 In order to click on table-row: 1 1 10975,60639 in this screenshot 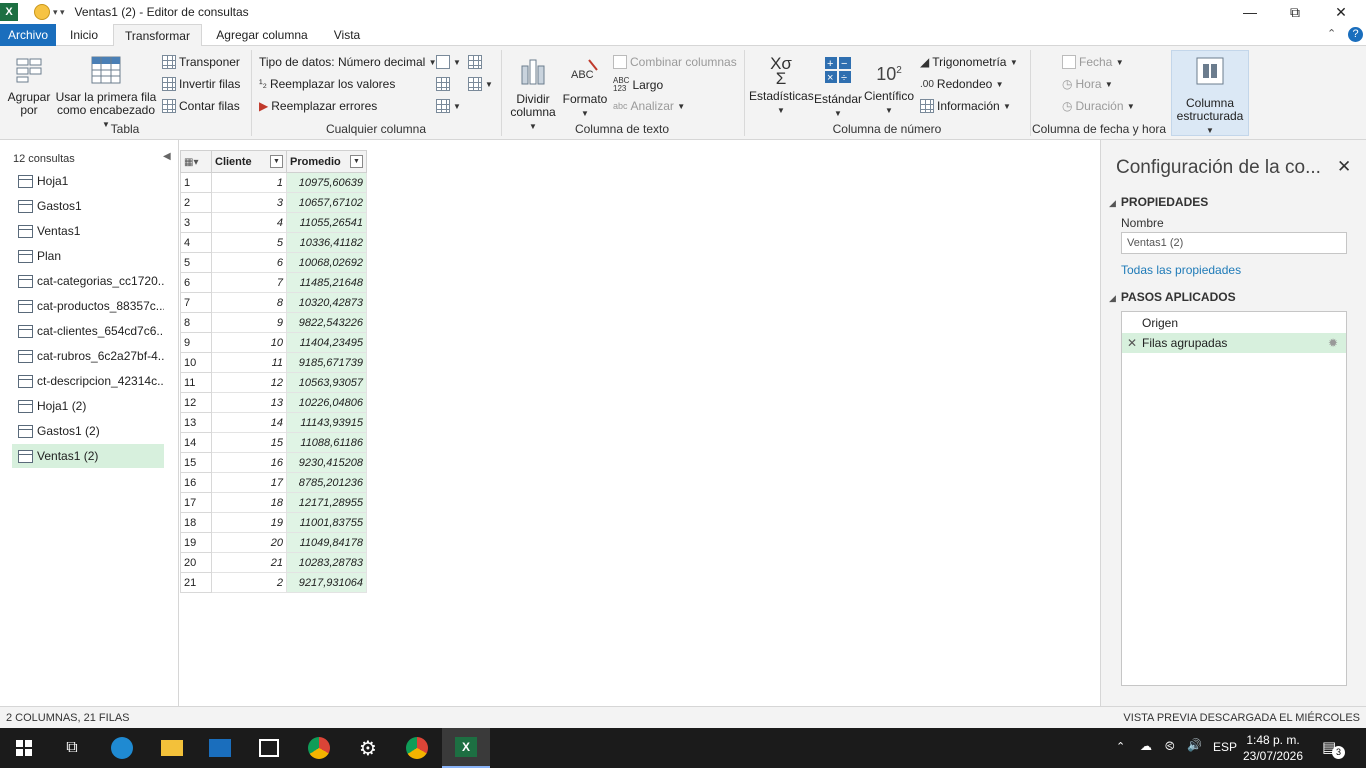, I will do `click(273, 182)`.